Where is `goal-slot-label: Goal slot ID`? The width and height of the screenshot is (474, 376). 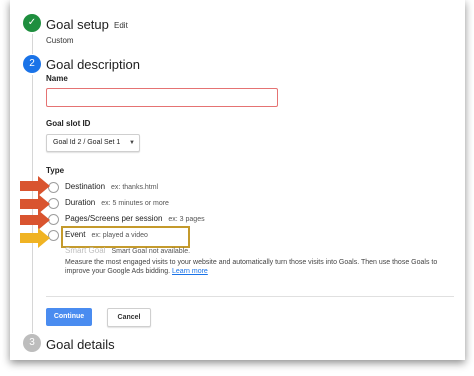
goal-slot-label: Goal slot ID is located at coordinates (68, 123).